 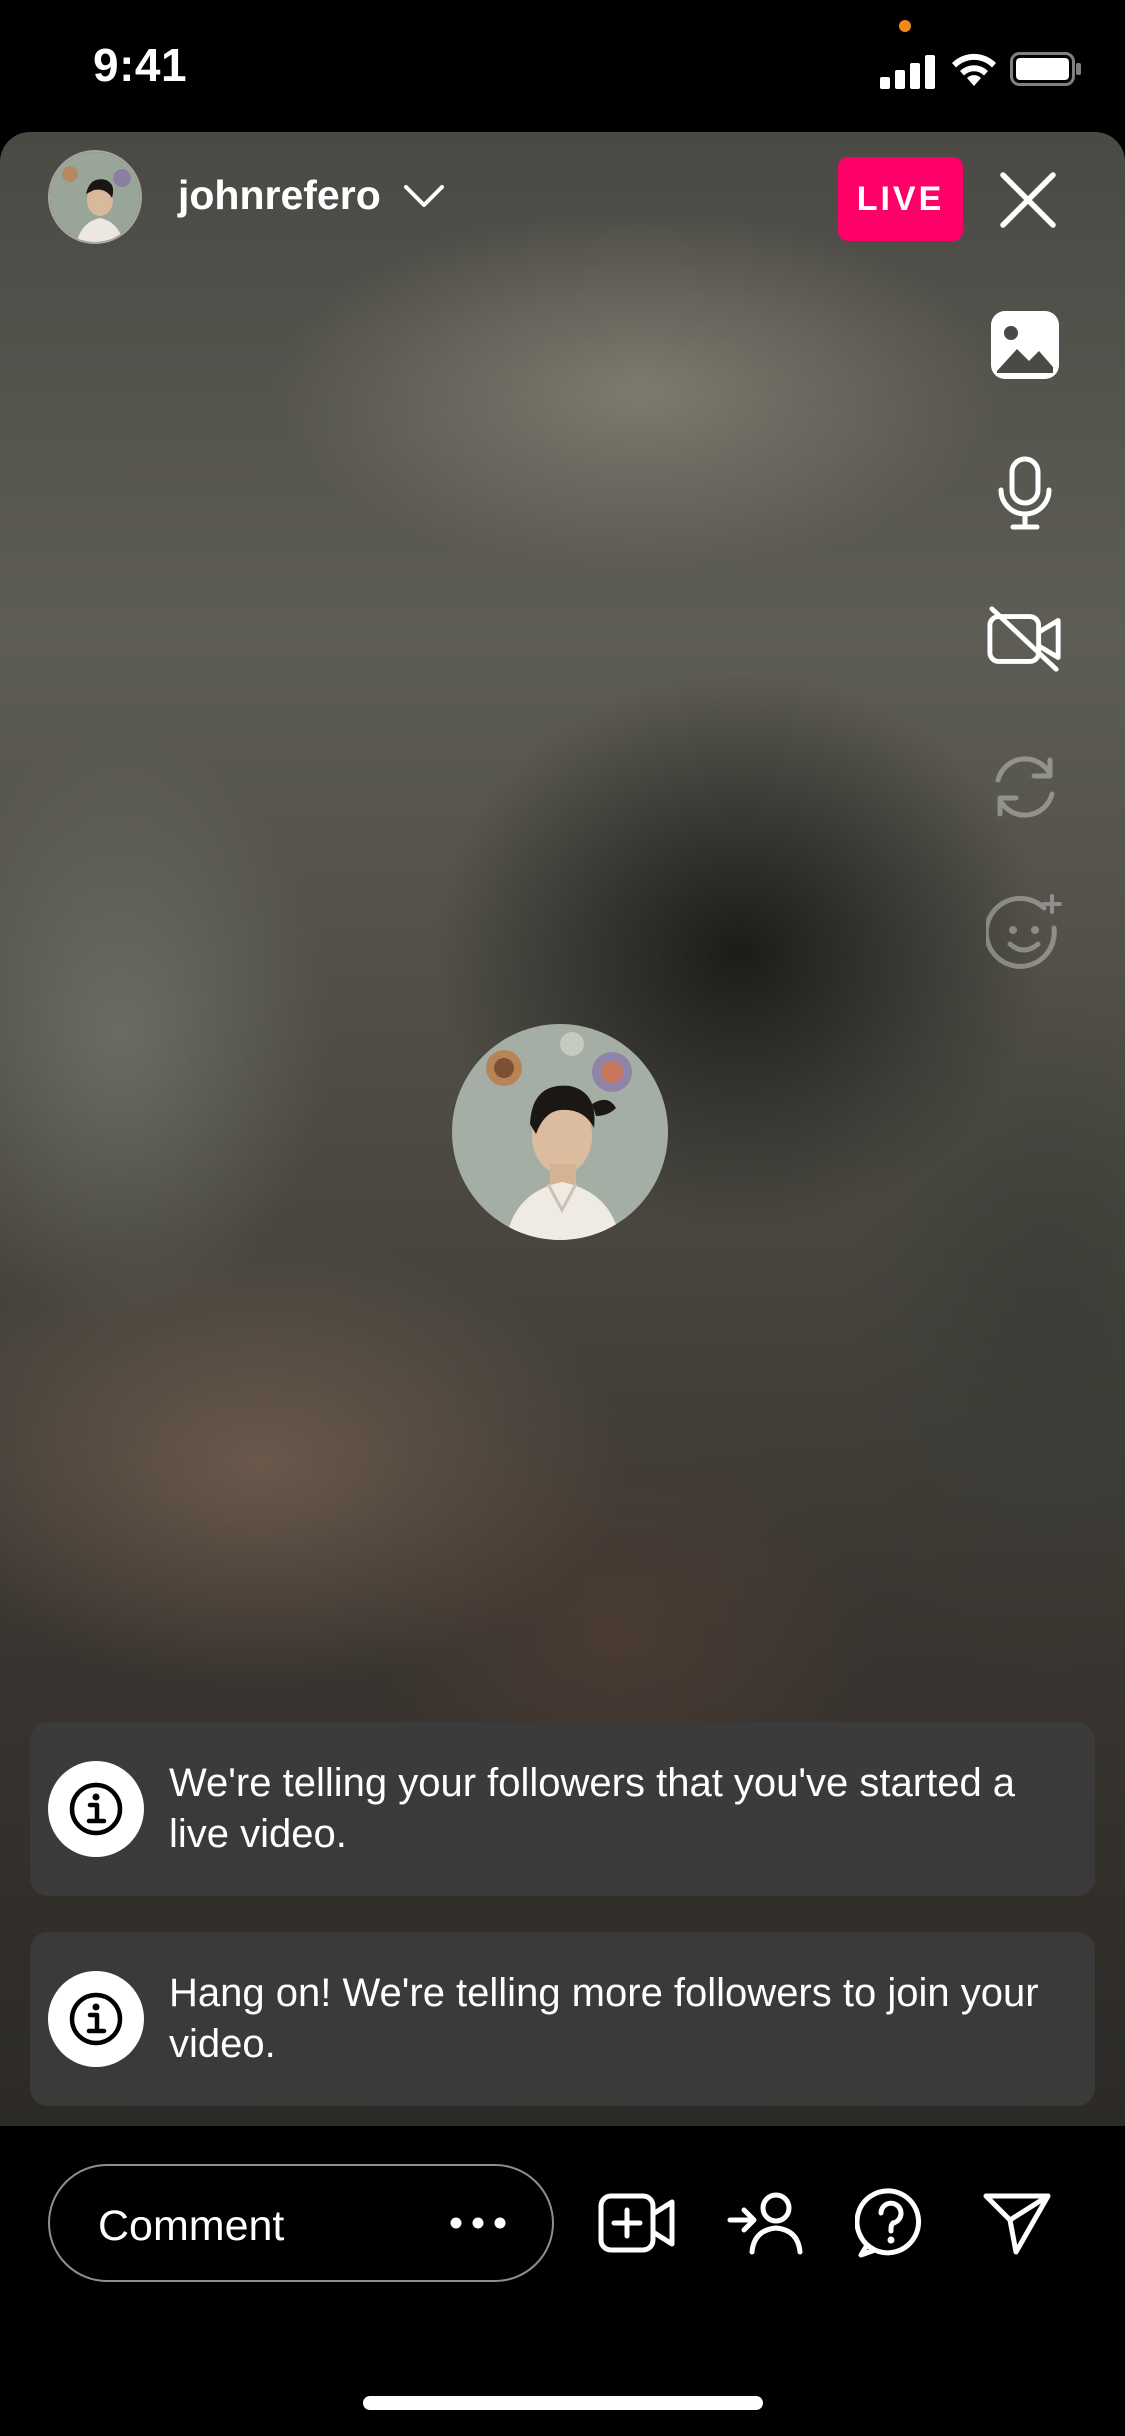 I want to click on add-video-guest-button, so click(x=637, y=2223).